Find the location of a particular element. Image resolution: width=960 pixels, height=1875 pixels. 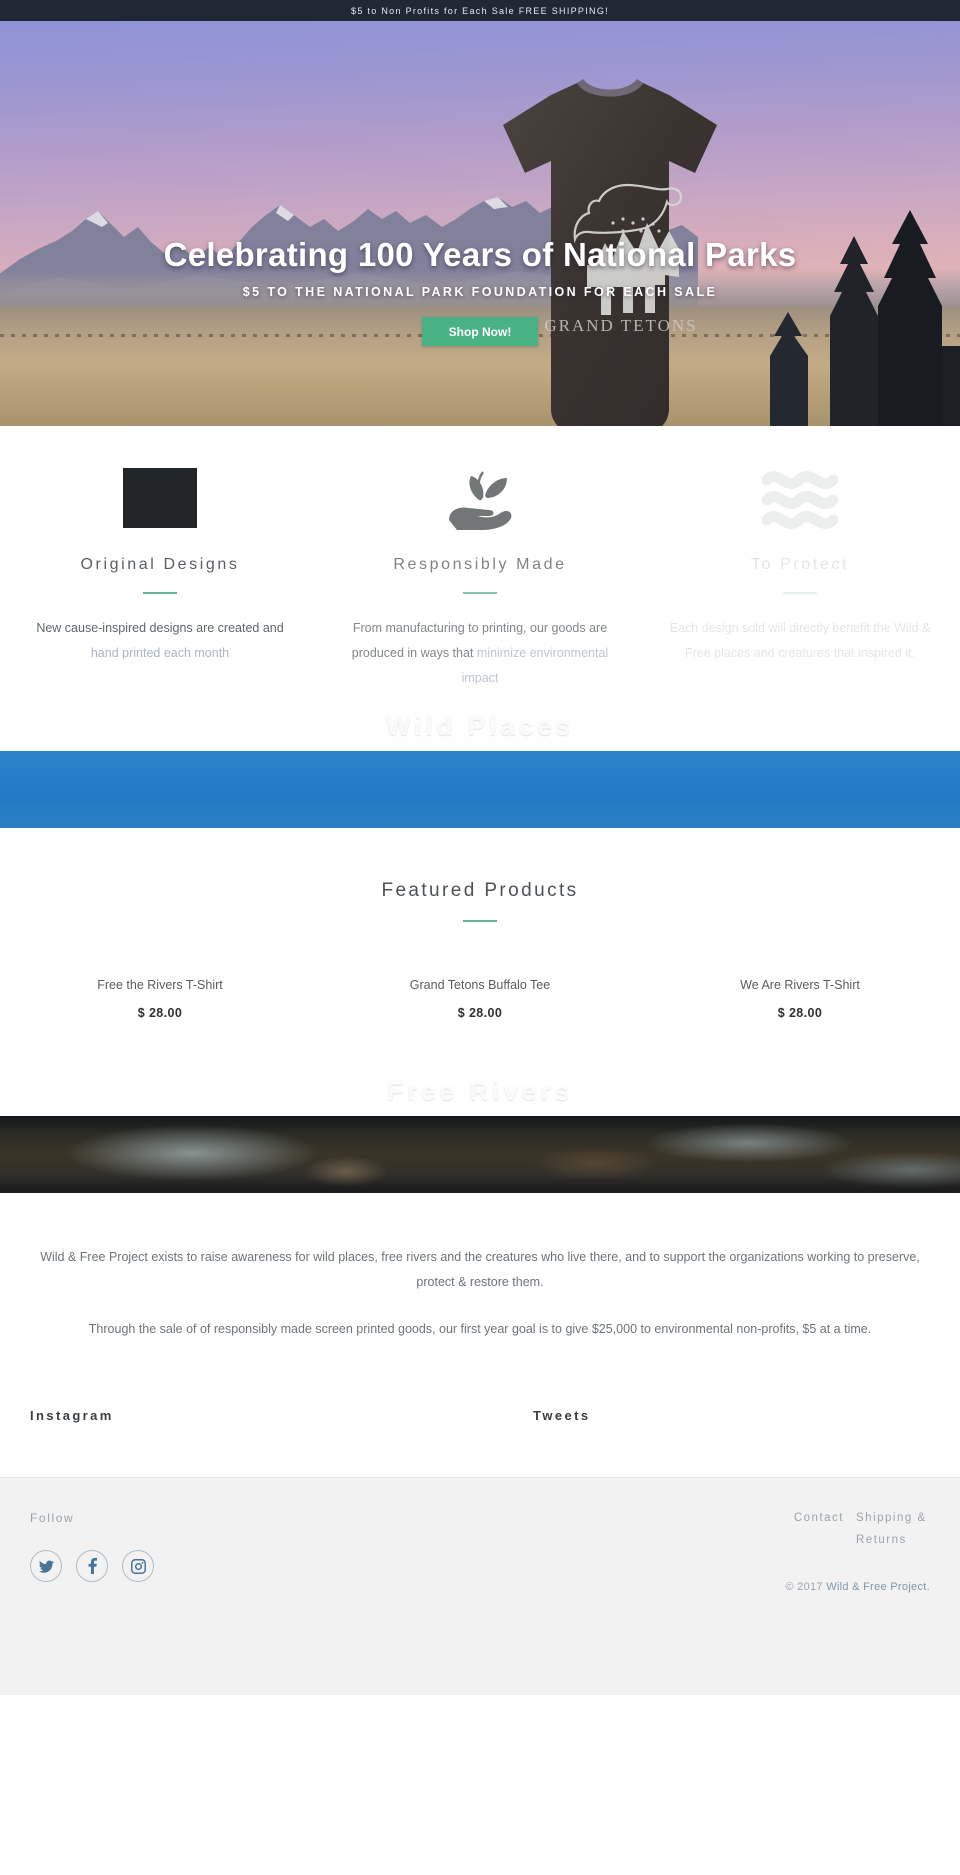

footer-link-shipping-returns: Shipping & Returns is located at coordinates (893, 1530).